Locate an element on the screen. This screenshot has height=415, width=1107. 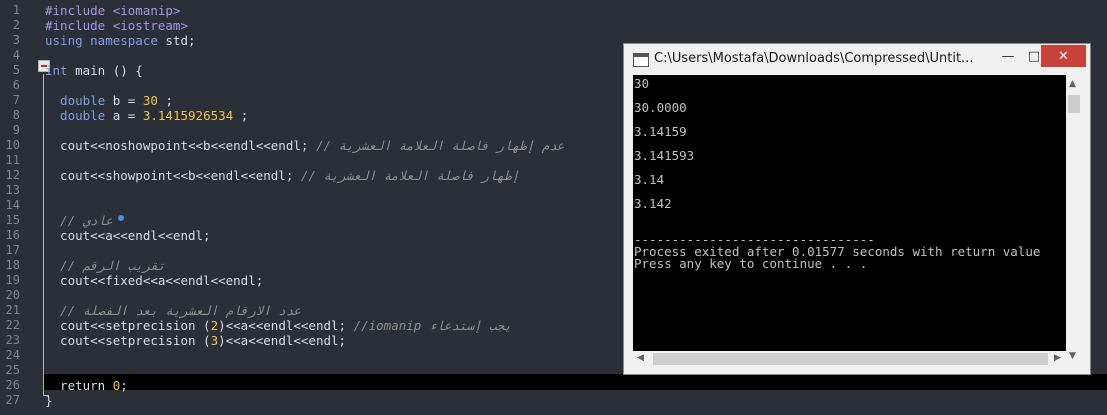
console-line: Press any key to continue . . . is located at coordinates (751, 263).